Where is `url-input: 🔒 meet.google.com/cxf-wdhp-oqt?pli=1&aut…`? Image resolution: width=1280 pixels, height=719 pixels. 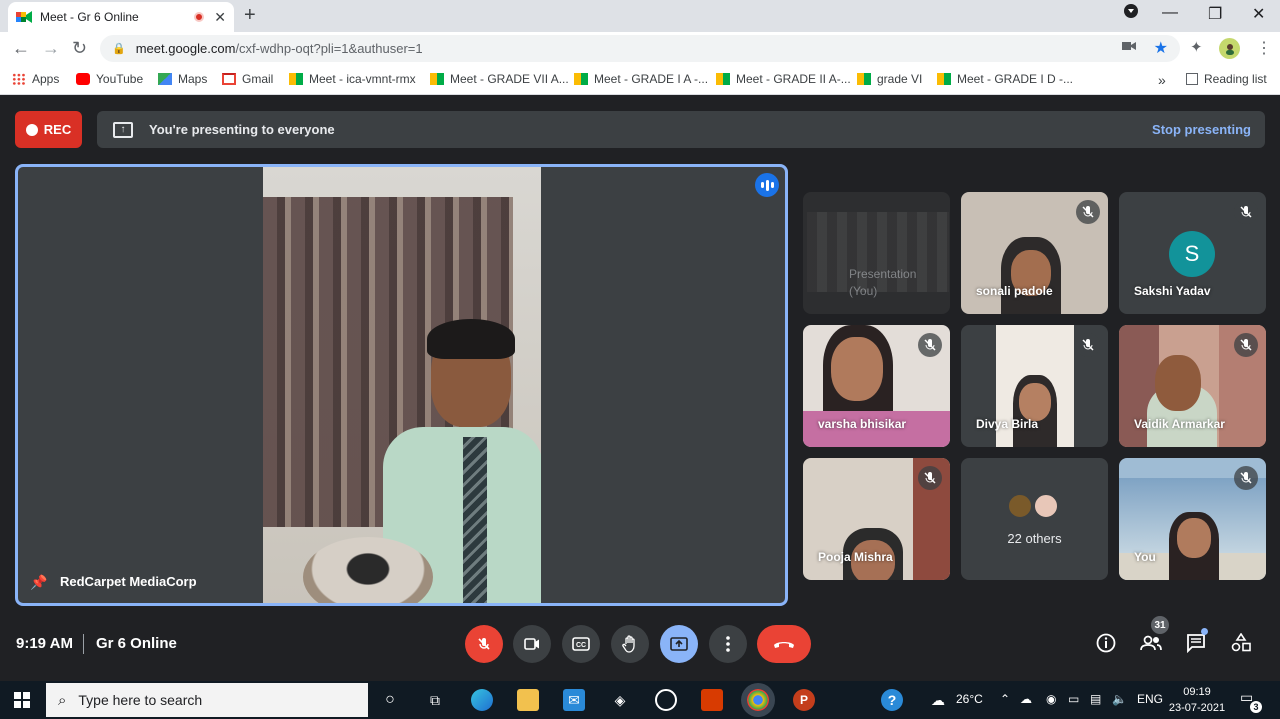
url-input: 🔒 meet.google.com/cxf-wdhp-oqt?pli=1&aut… is located at coordinates (640, 48).